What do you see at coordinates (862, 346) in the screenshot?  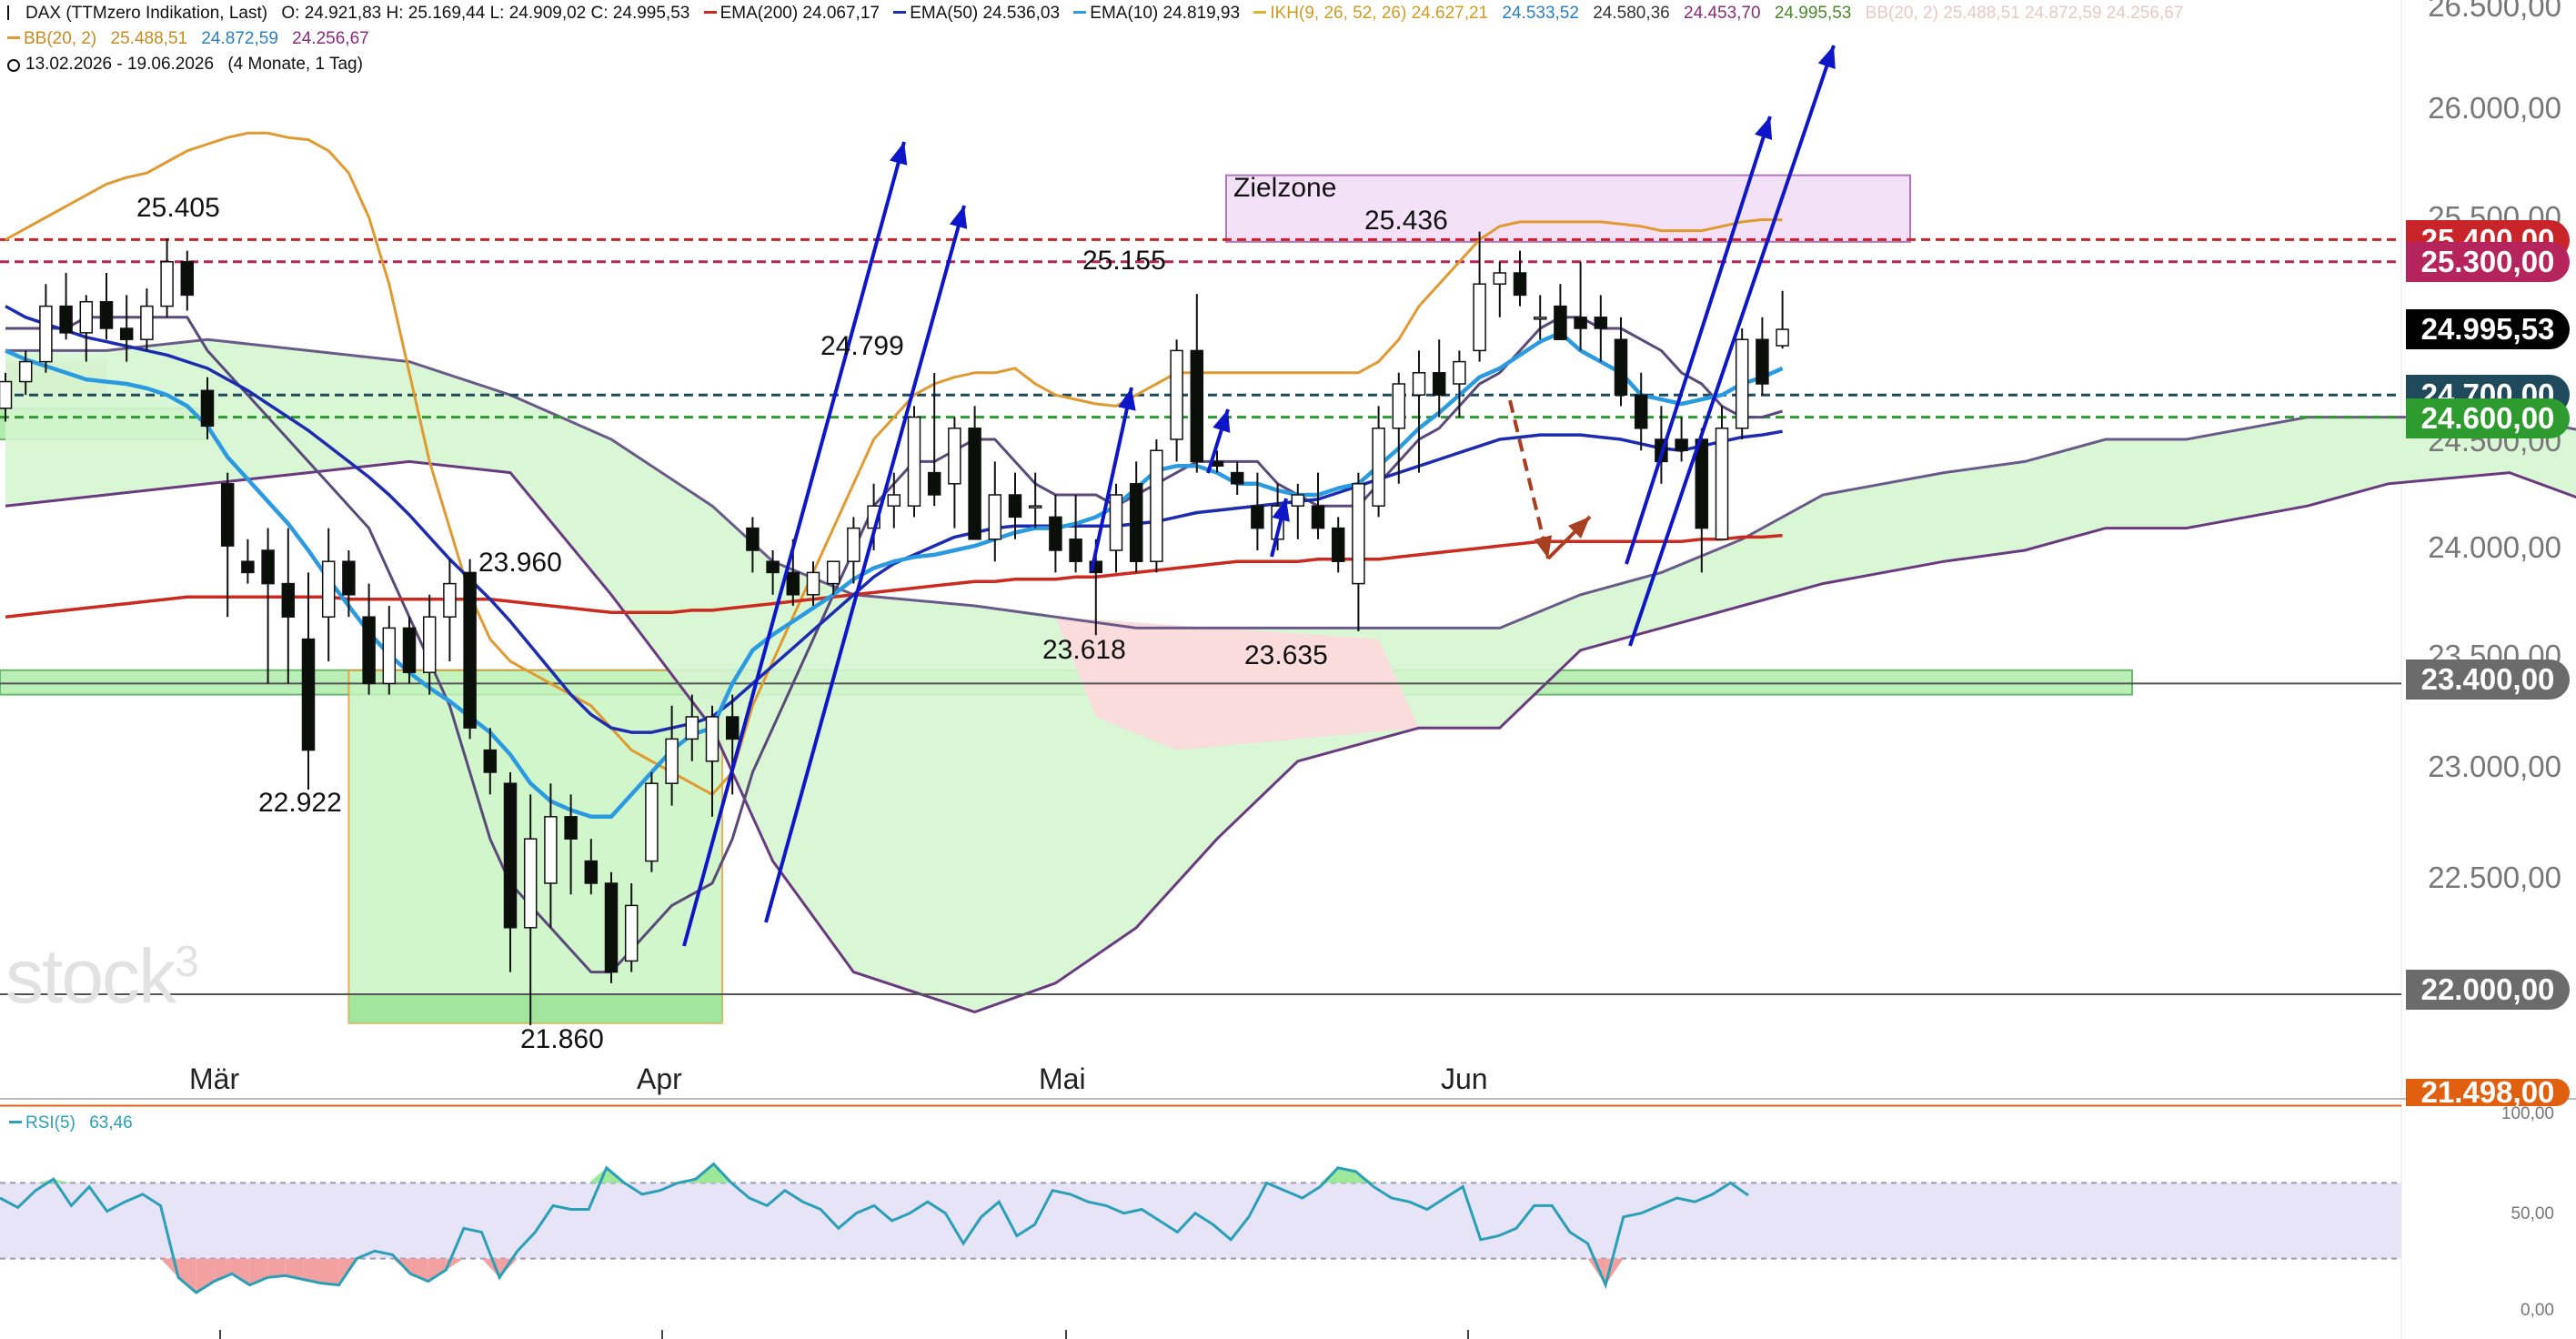 I see `annotation-24799: 24.799` at bounding box center [862, 346].